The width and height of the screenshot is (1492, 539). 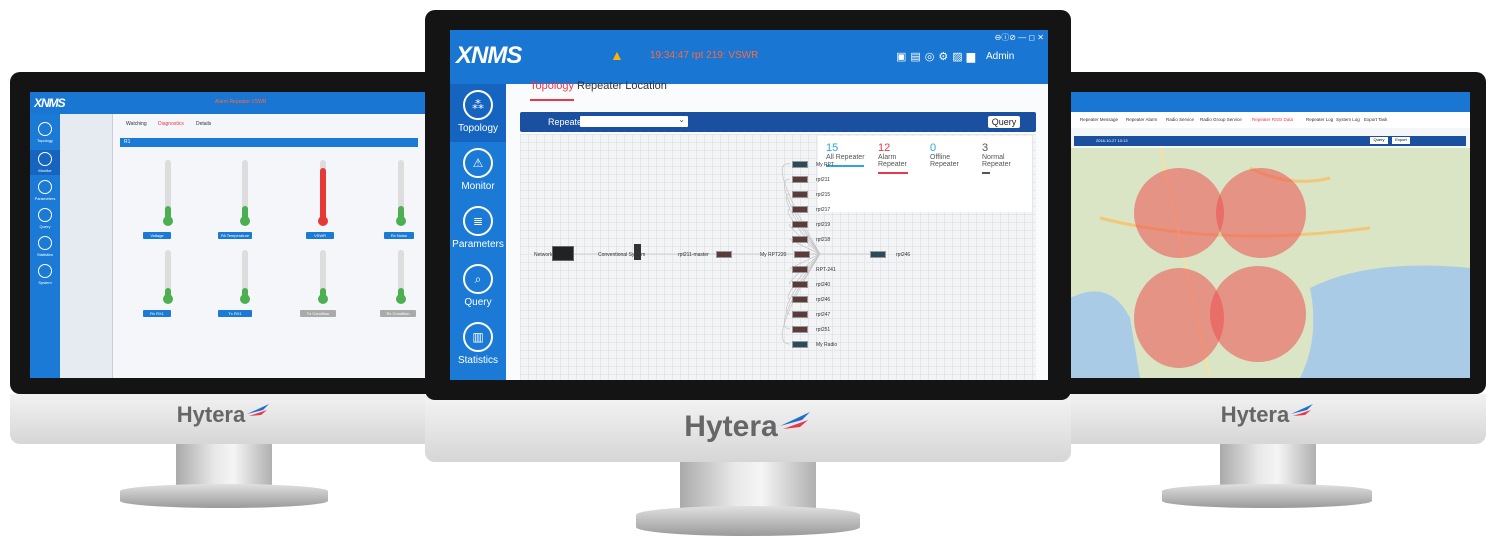 What do you see at coordinates (1004, 122) in the screenshot?
I see `query-button: Query` at bounding box center [1004, 122].